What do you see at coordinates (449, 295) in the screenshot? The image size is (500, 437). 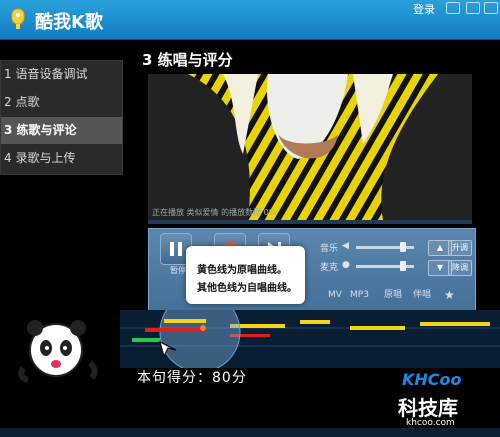 I see `star-icon: ★` at bounding box center [449, 295].